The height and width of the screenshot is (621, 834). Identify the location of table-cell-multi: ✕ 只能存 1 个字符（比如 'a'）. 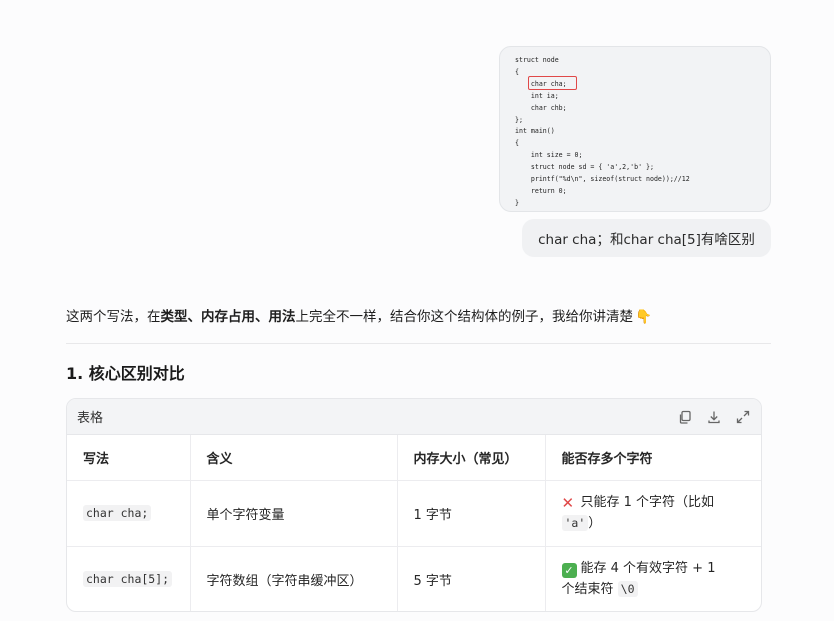
(653, 513).